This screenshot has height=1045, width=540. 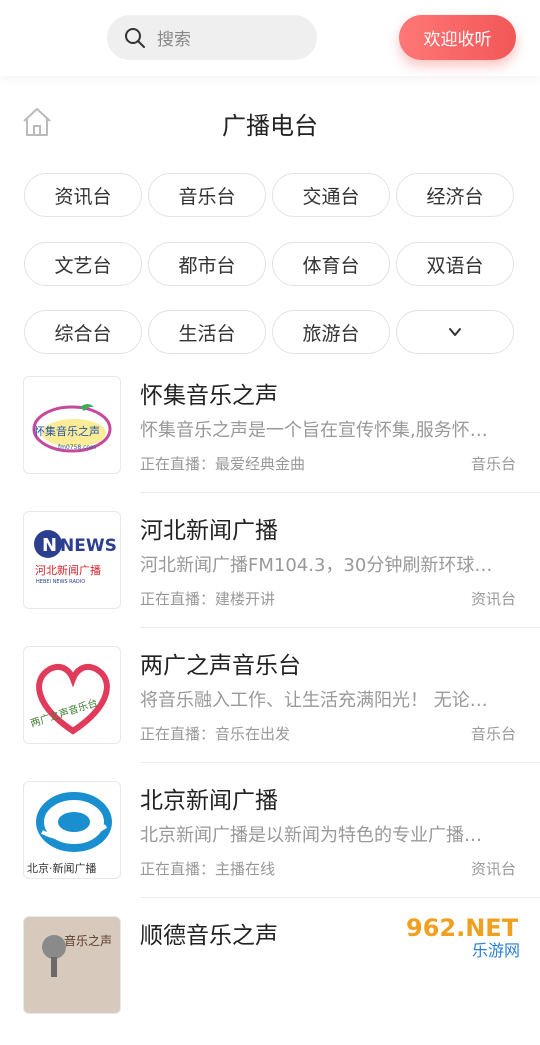 What do you see at coordinates (207, 332) in the screenshot?
I see `chip-life: 生活台` at bounding box center [207, 332].